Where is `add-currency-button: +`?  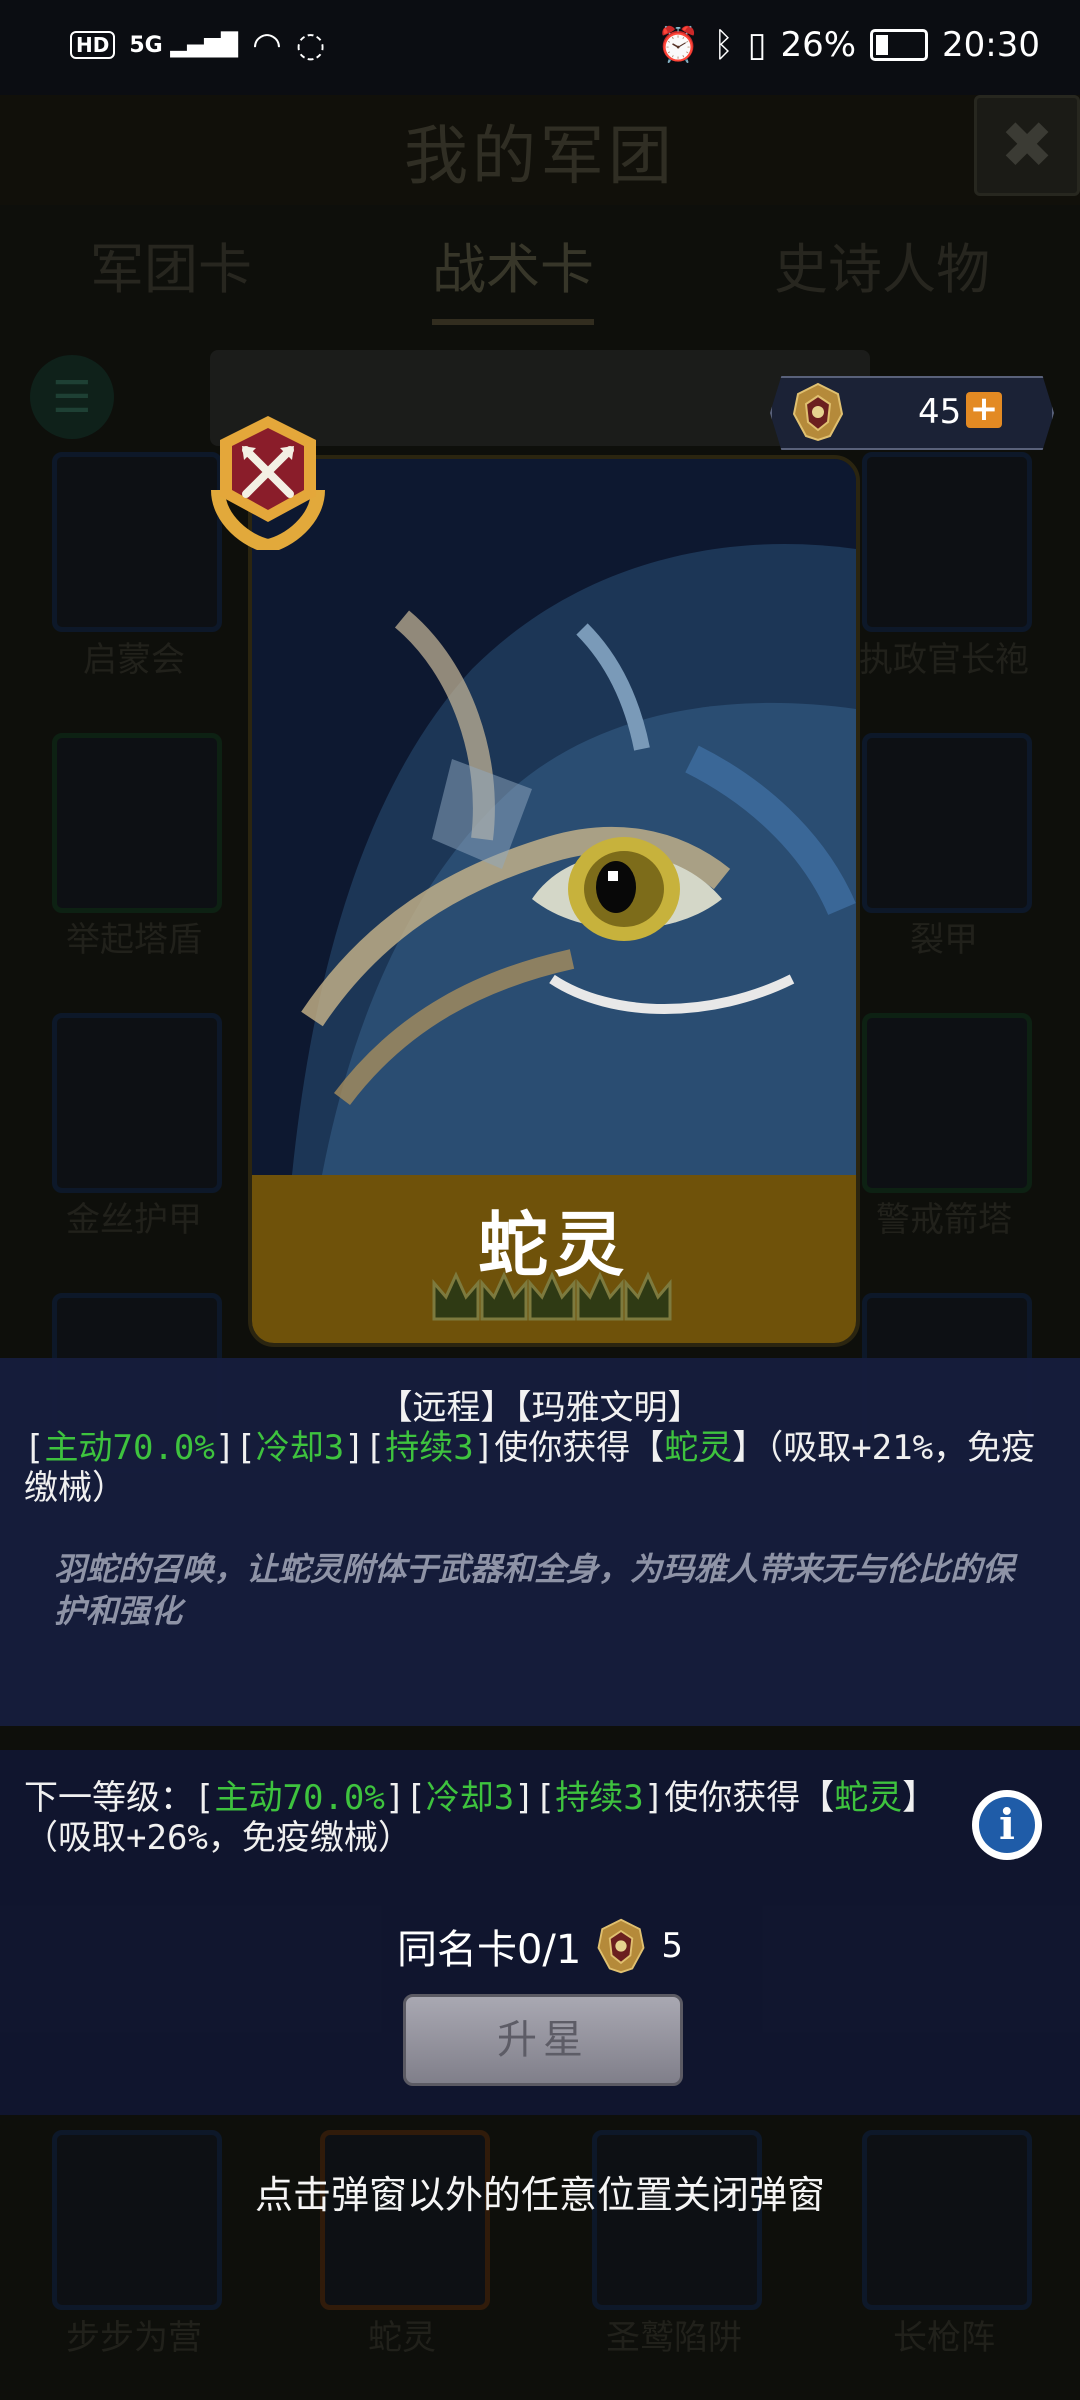 add-currency-button: + is located at coordinates (984, 410).